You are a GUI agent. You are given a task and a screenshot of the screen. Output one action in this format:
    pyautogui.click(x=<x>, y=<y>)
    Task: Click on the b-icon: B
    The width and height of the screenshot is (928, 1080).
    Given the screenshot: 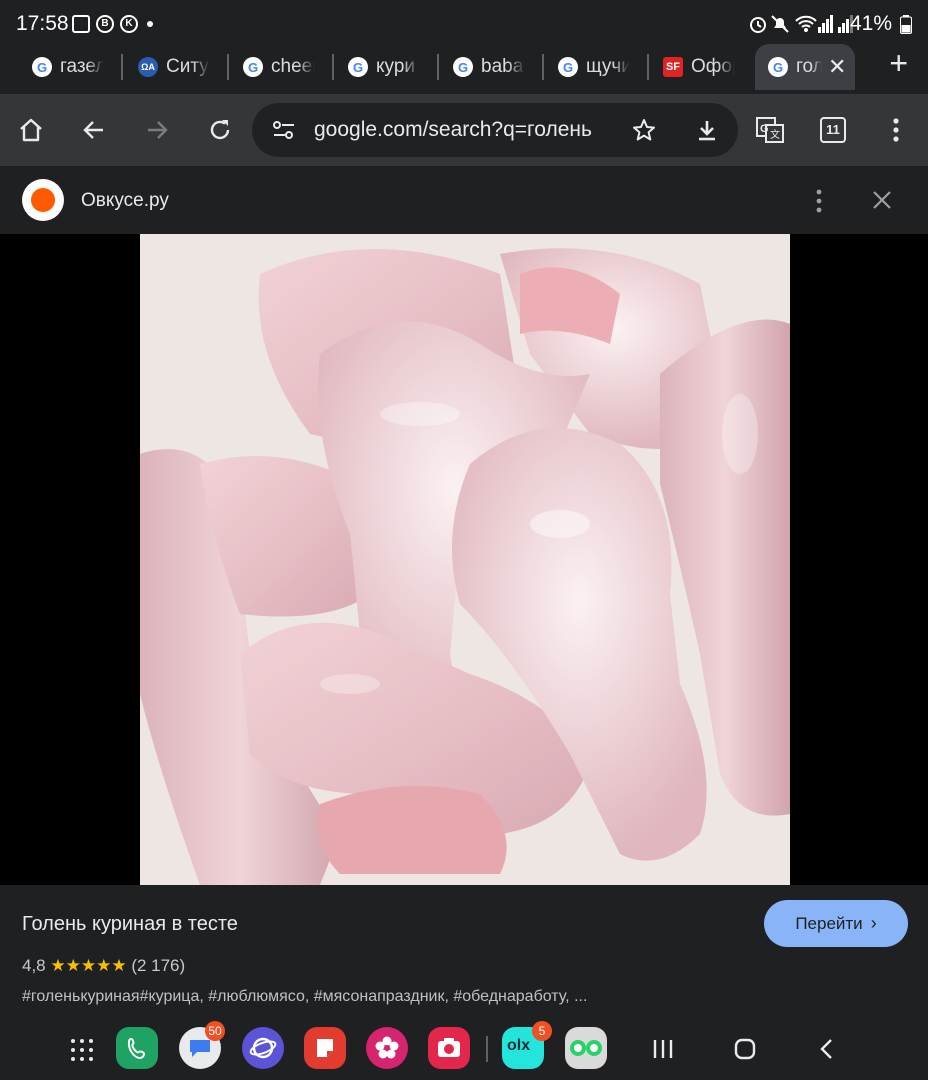 What is the action you would take?
    pyautogui.click(x=105, y=24)
    